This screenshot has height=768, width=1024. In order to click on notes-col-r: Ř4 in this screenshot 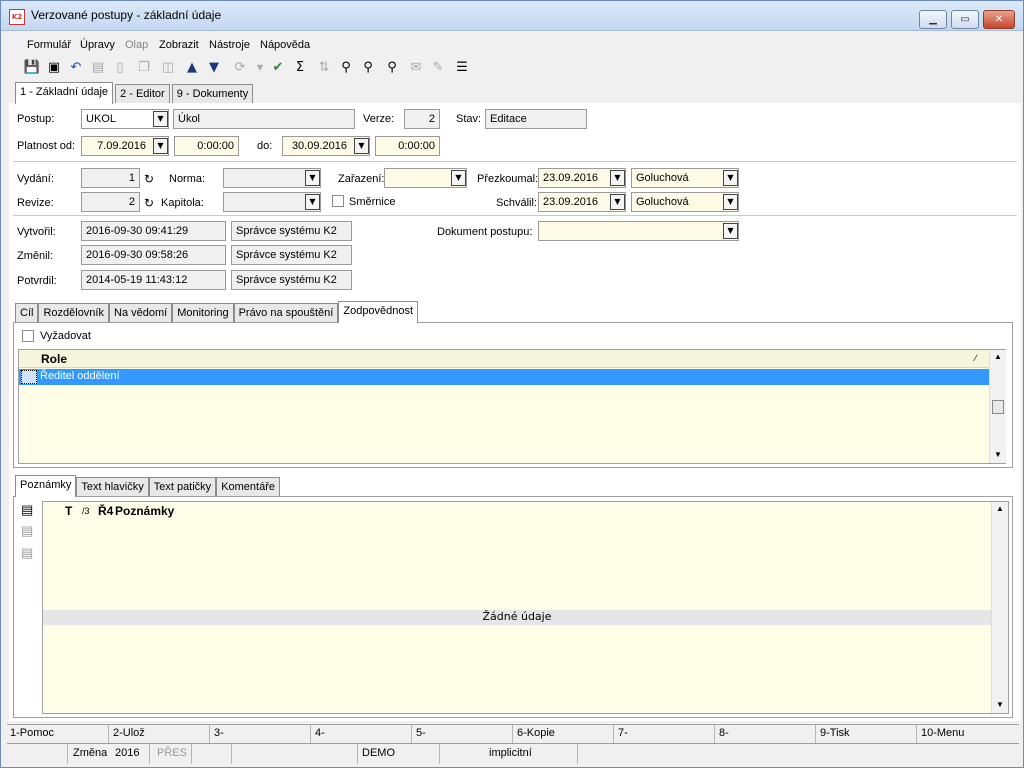, I will do `click(105, 511)`.